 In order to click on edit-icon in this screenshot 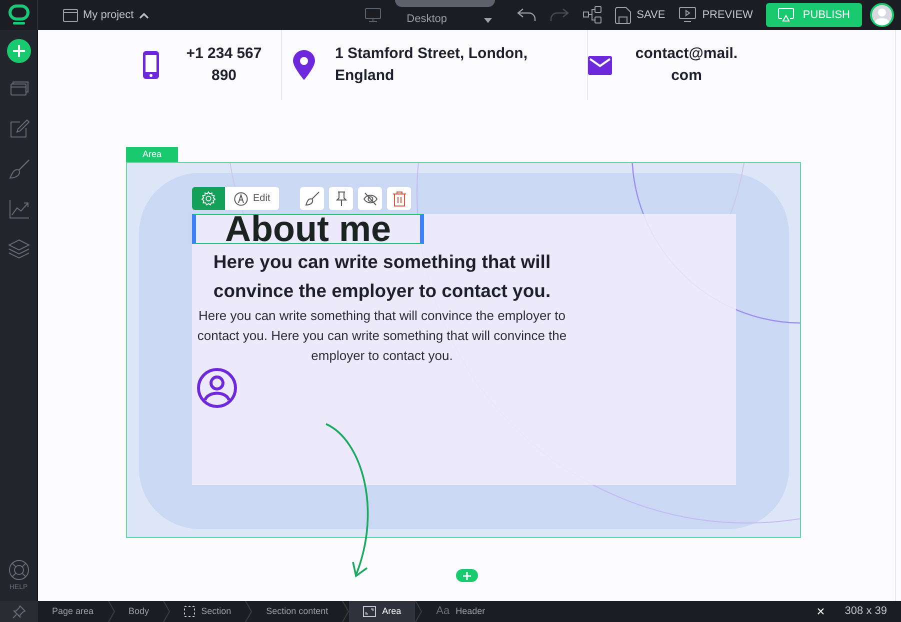, I will do `click(19, 129)`.